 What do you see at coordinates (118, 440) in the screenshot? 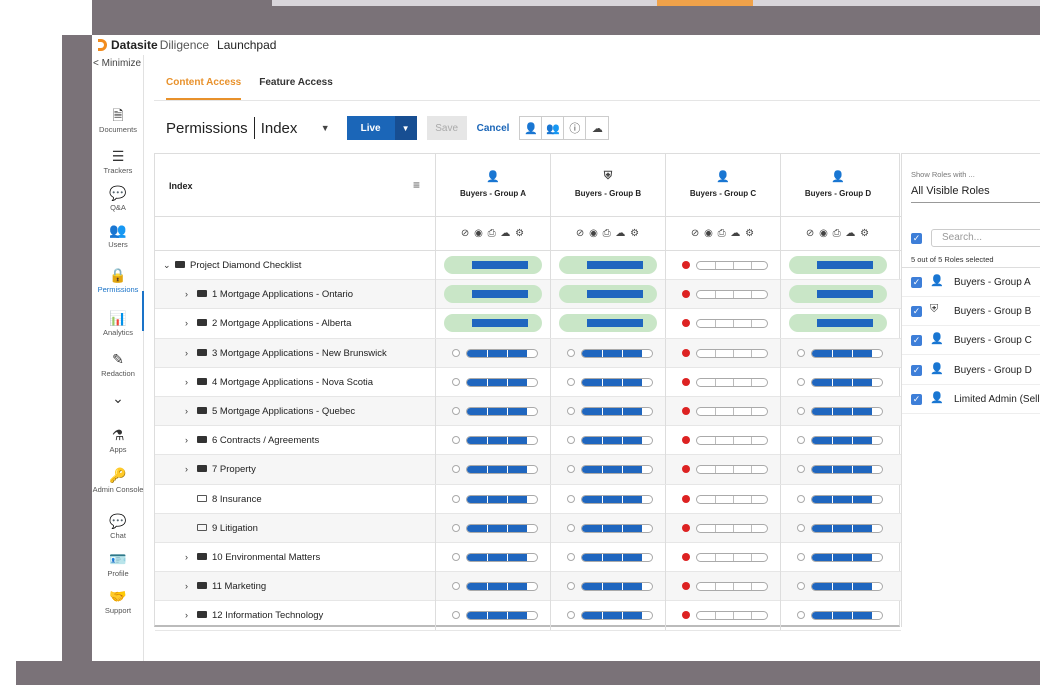
I see `sidebar-item-apps: ⚗ Apps` at bounding box center [118, 440].